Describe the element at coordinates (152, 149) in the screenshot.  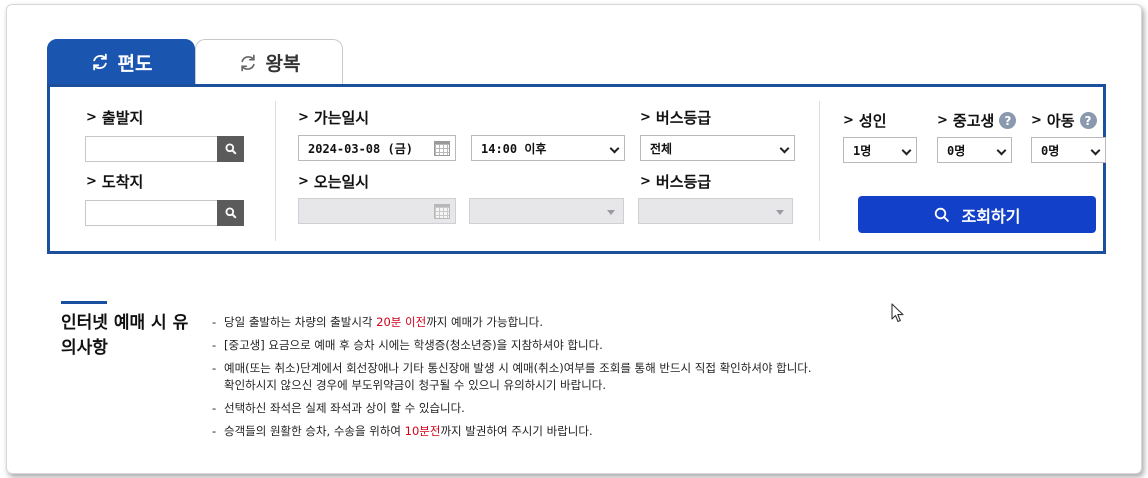
I see `departure-input` at that location.